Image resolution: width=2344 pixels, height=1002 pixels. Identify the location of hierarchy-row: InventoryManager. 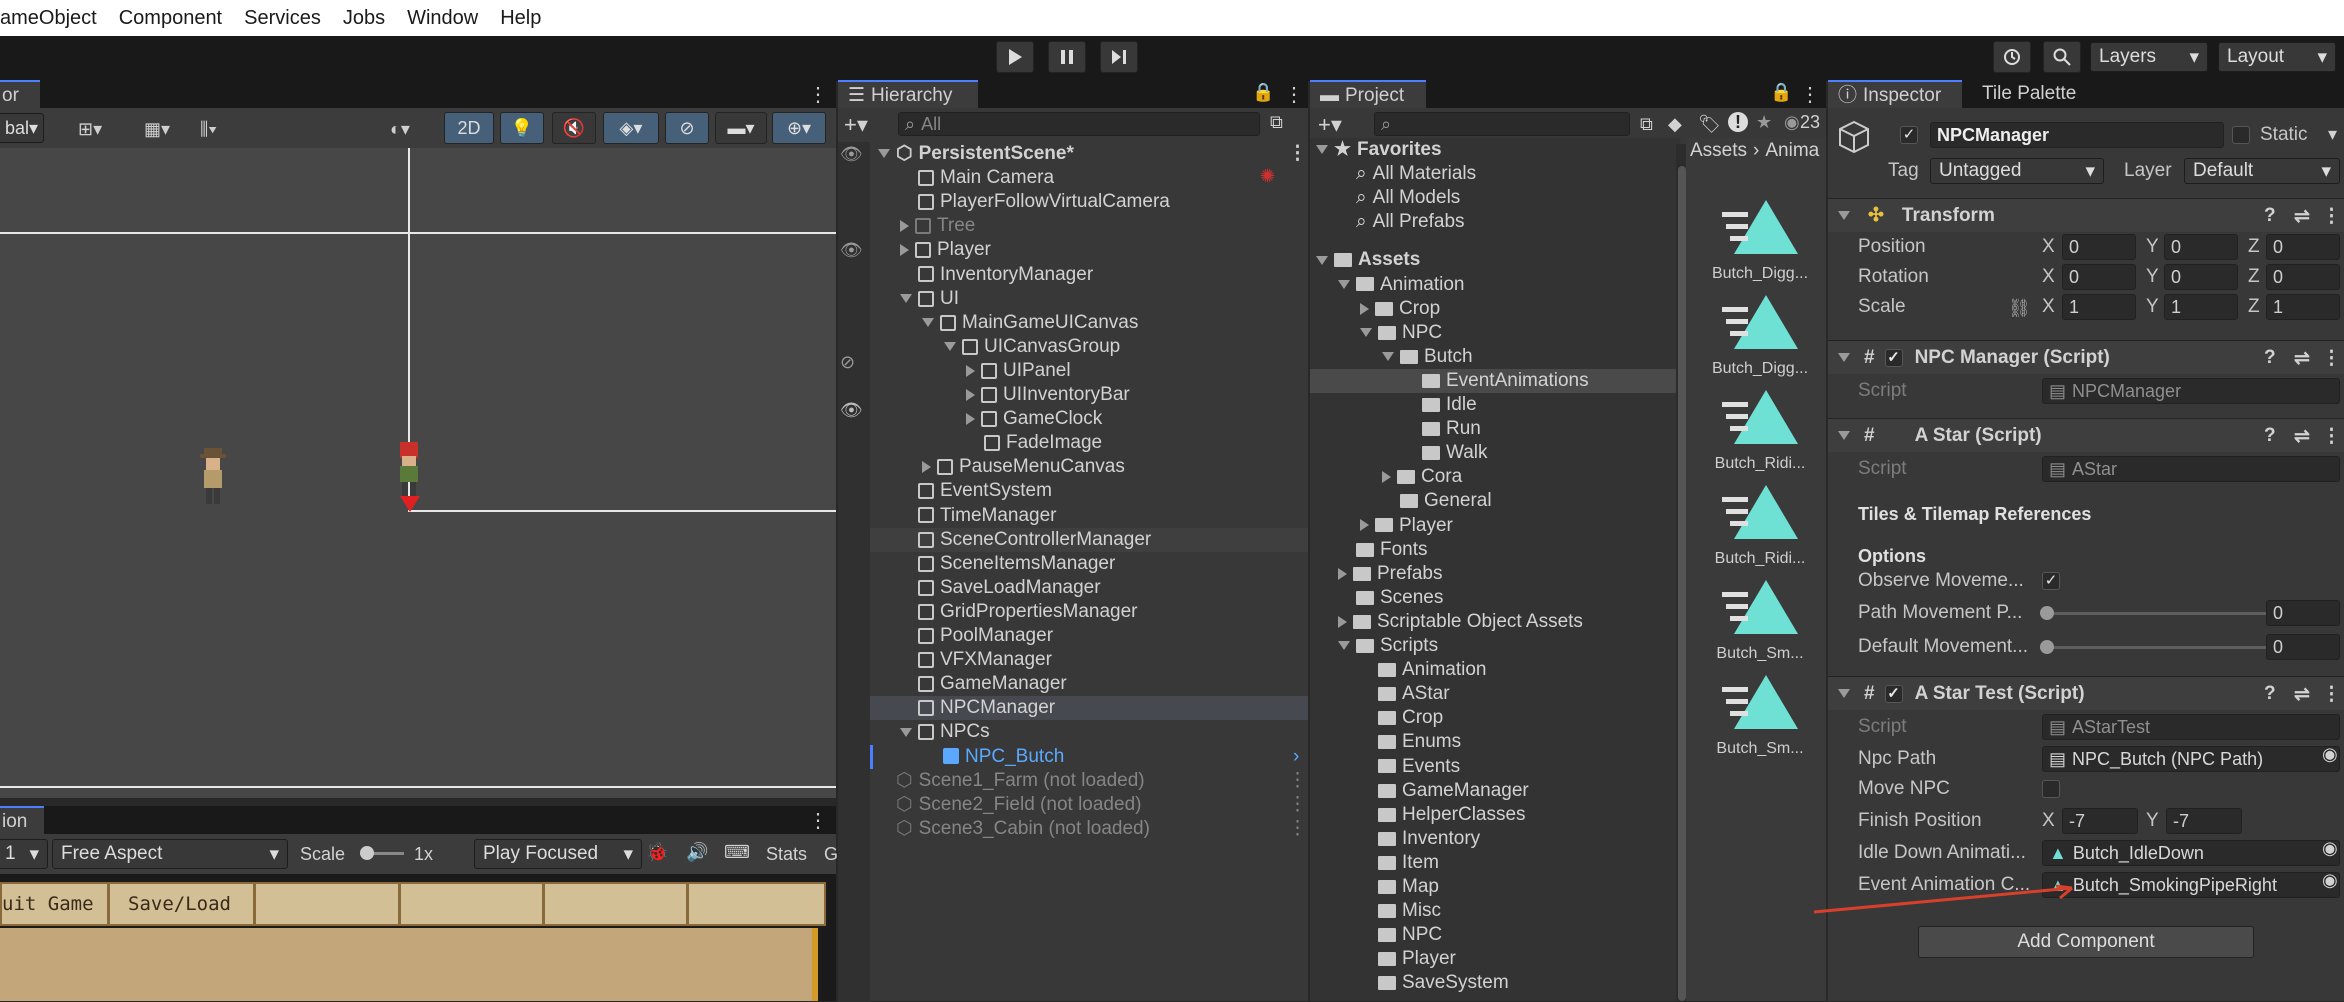
(1089, 275).